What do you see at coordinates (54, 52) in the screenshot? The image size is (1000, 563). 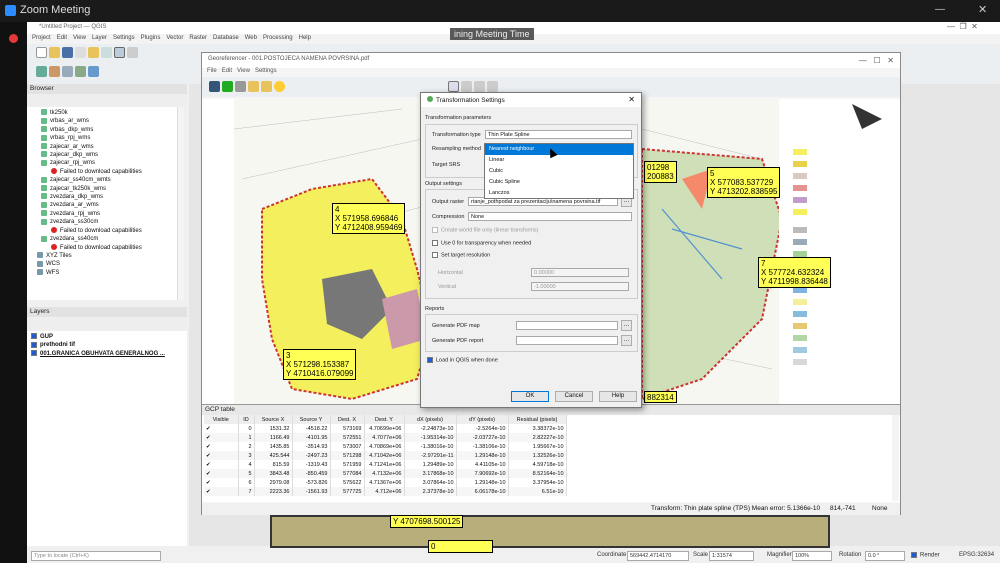 I see `open-project-icon` at bounding box center [54, 52].